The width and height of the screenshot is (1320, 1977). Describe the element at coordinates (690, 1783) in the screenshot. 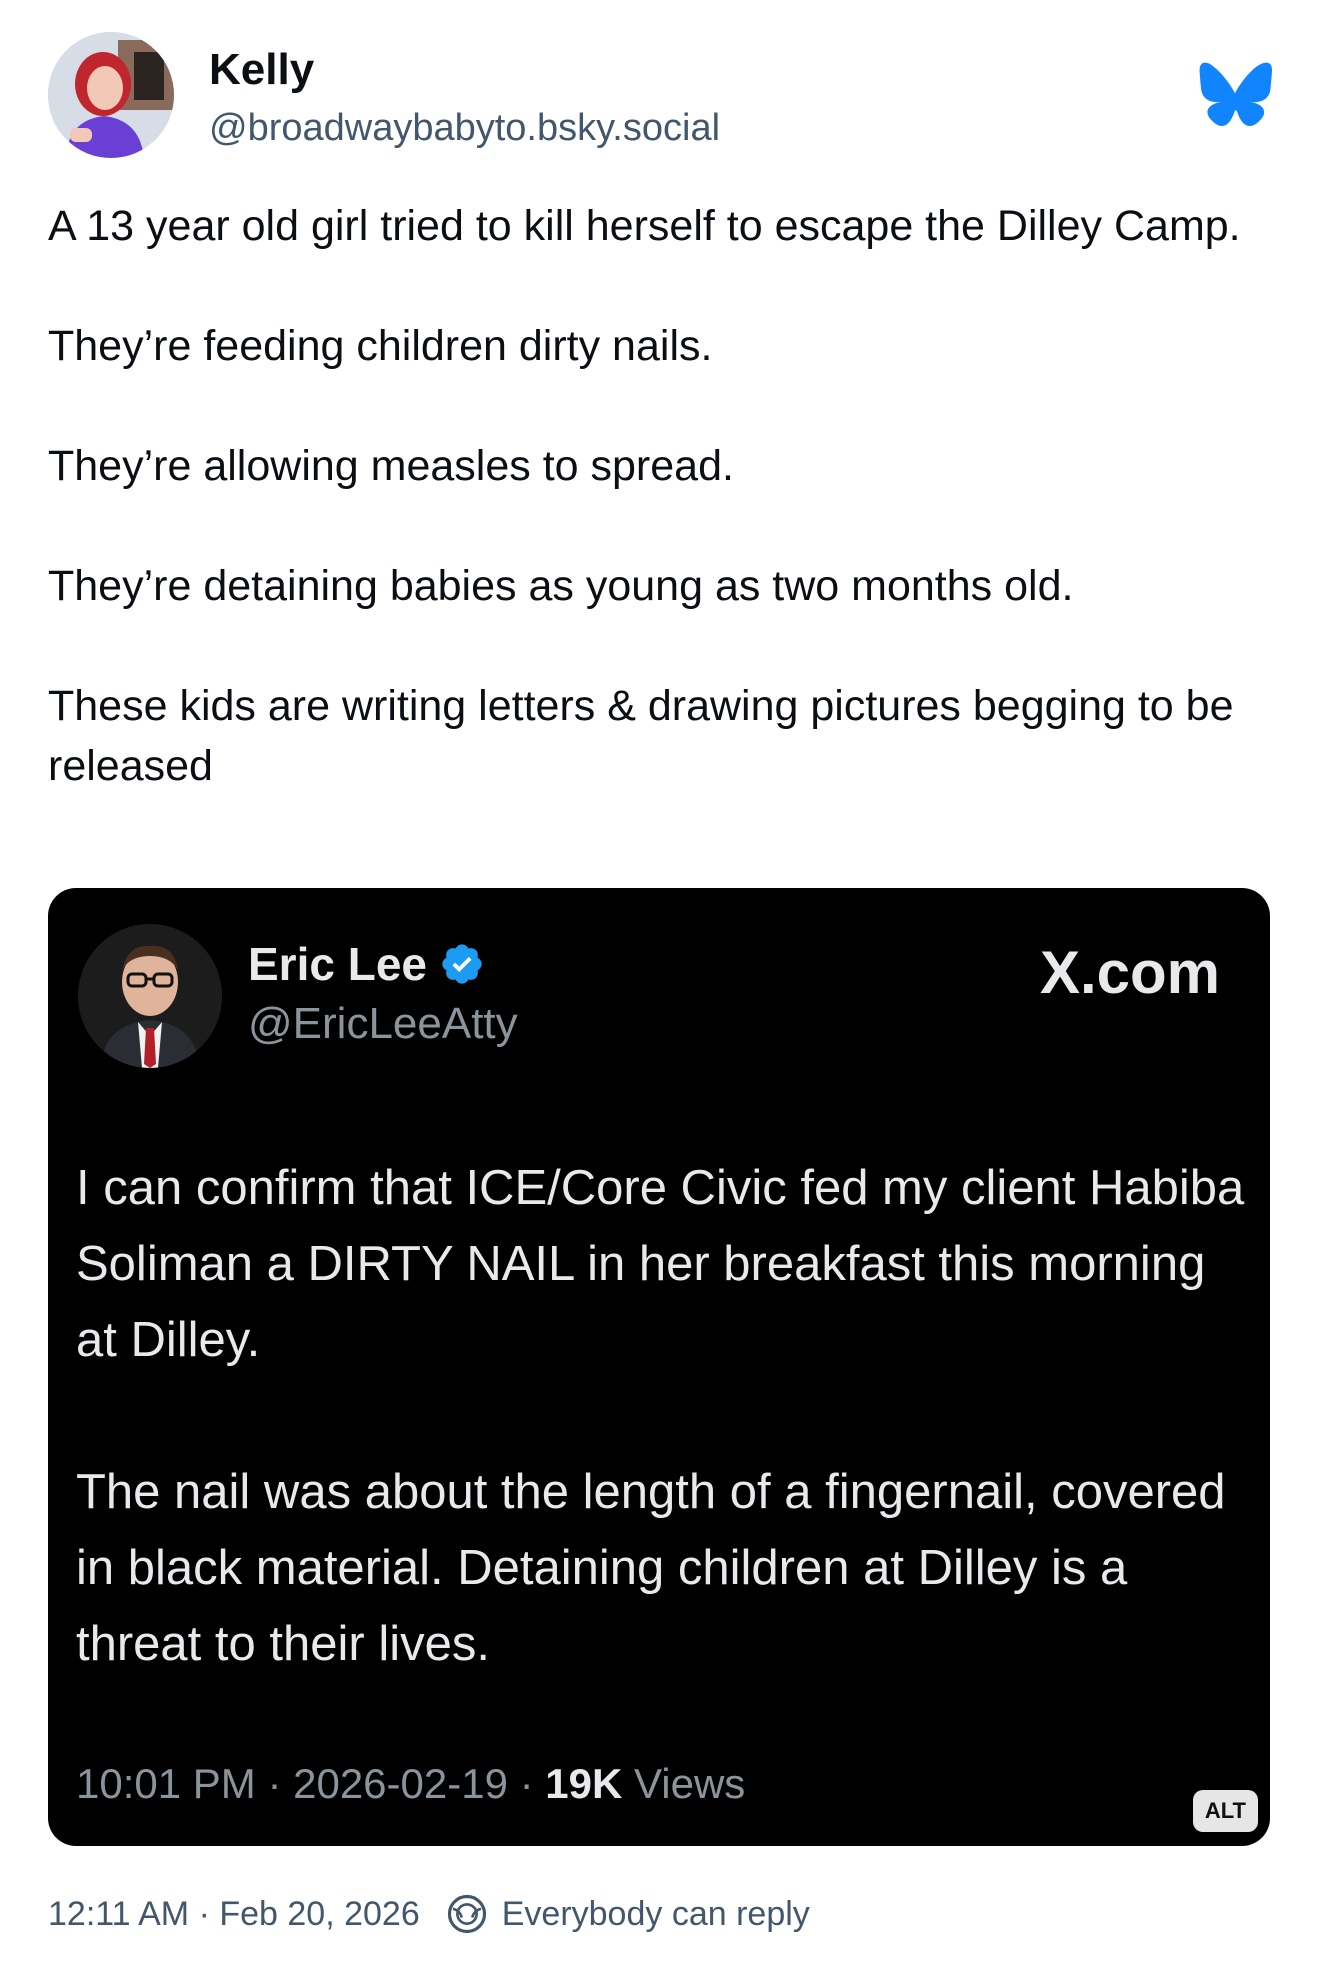

I see `embed-views-label: Views` at that location.